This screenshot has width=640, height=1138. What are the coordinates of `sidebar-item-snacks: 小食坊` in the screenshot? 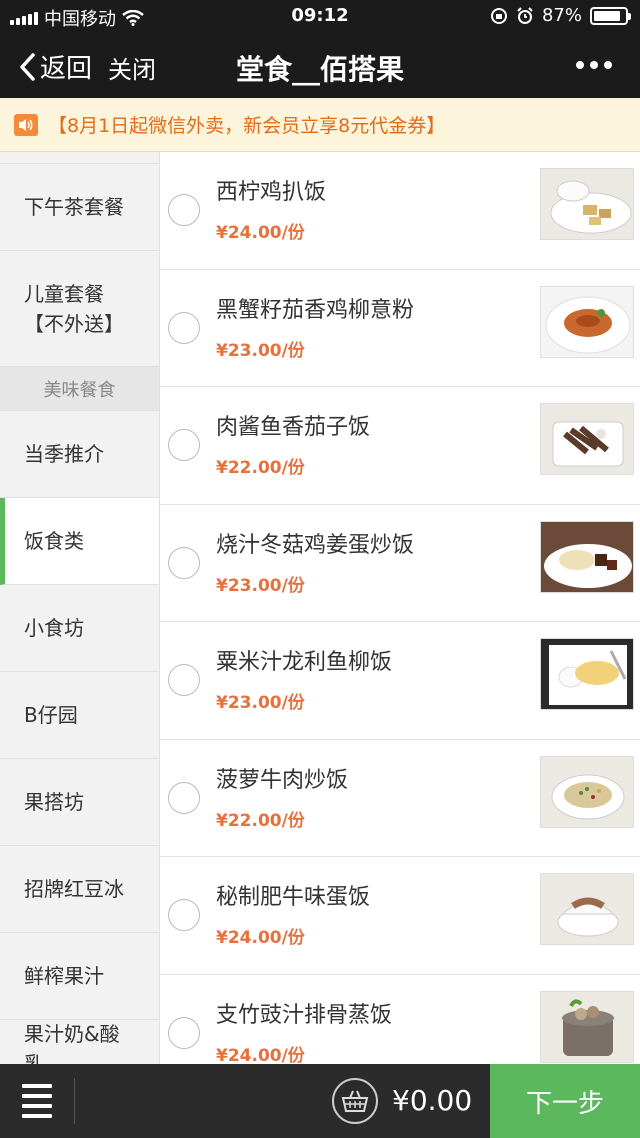 It's located at (79, 628).